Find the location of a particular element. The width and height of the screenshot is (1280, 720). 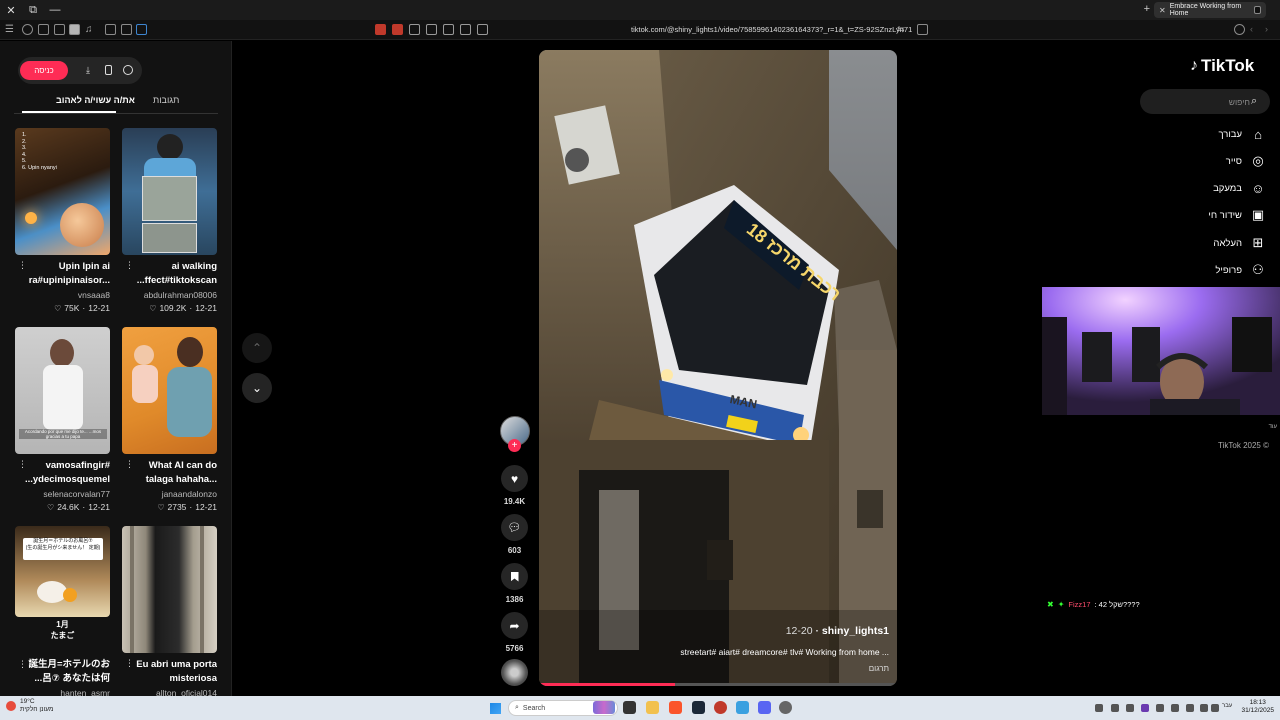

share-button: ➦ is located at coordinates (514, 625).